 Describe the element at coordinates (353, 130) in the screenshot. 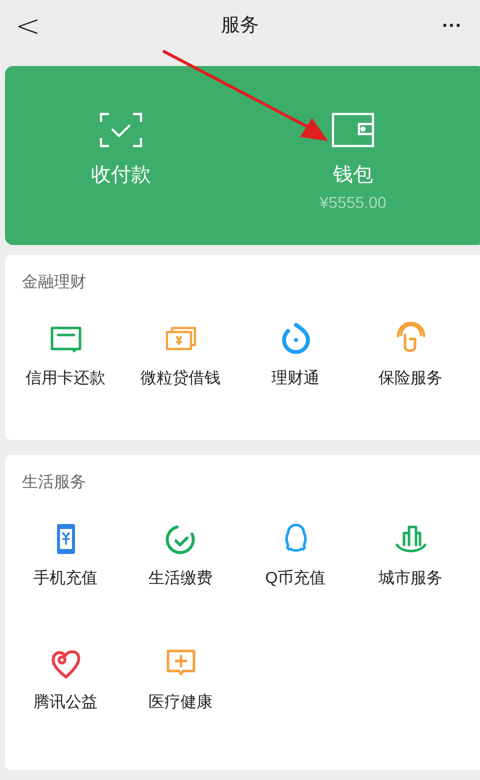

I see `wallet-icon` at that location.